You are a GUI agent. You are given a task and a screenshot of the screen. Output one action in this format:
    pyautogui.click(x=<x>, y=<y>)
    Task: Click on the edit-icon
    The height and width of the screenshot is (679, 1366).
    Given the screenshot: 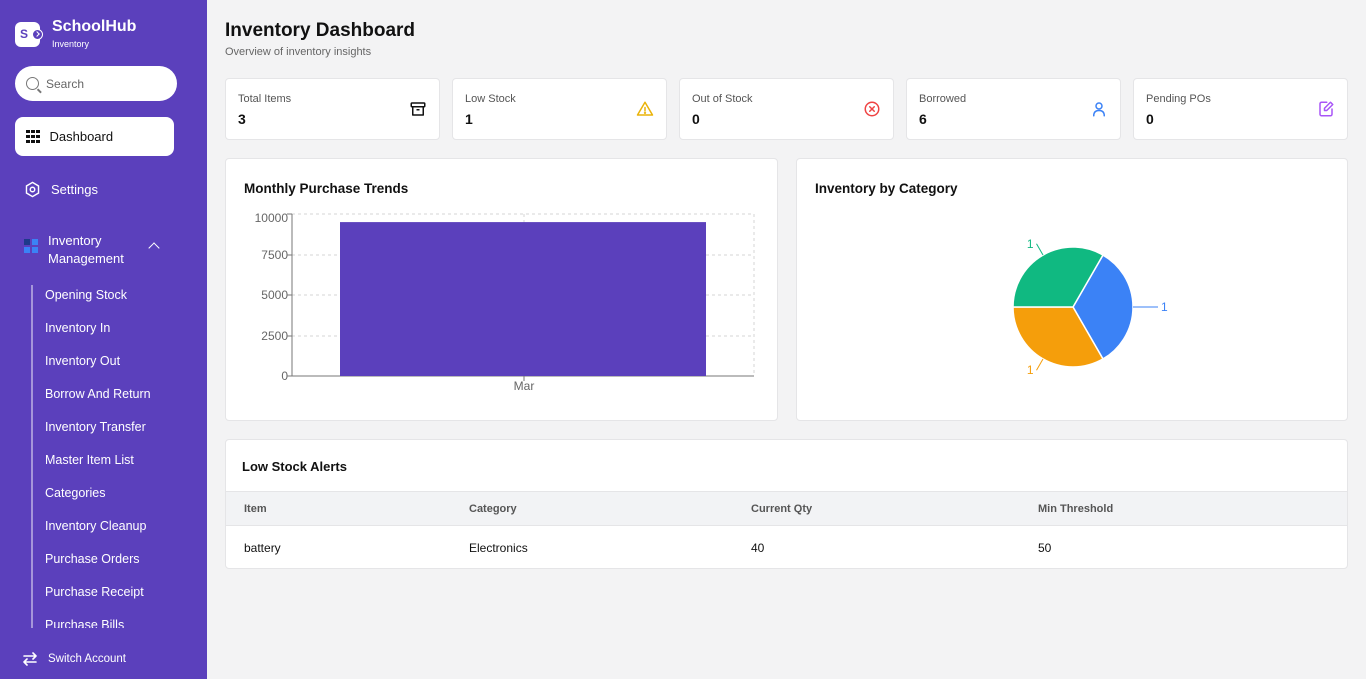 What is the action you would take?
    pyautogui.click(x=1326, y=109)
    